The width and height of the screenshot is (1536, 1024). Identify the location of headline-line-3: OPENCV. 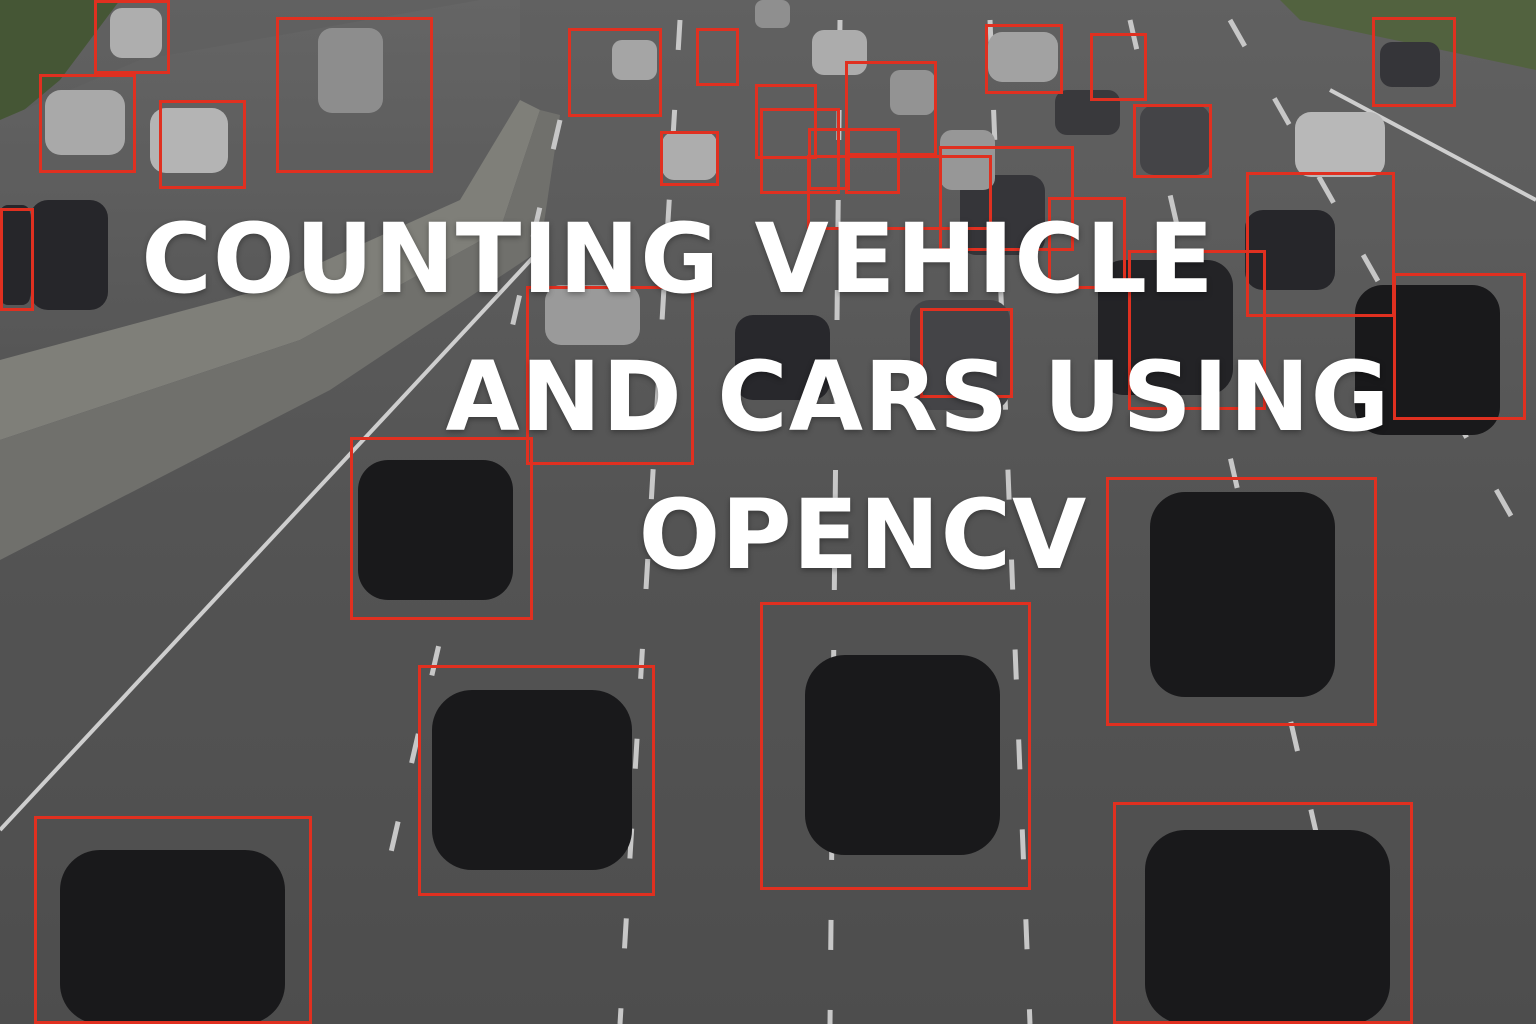
(863, 535).